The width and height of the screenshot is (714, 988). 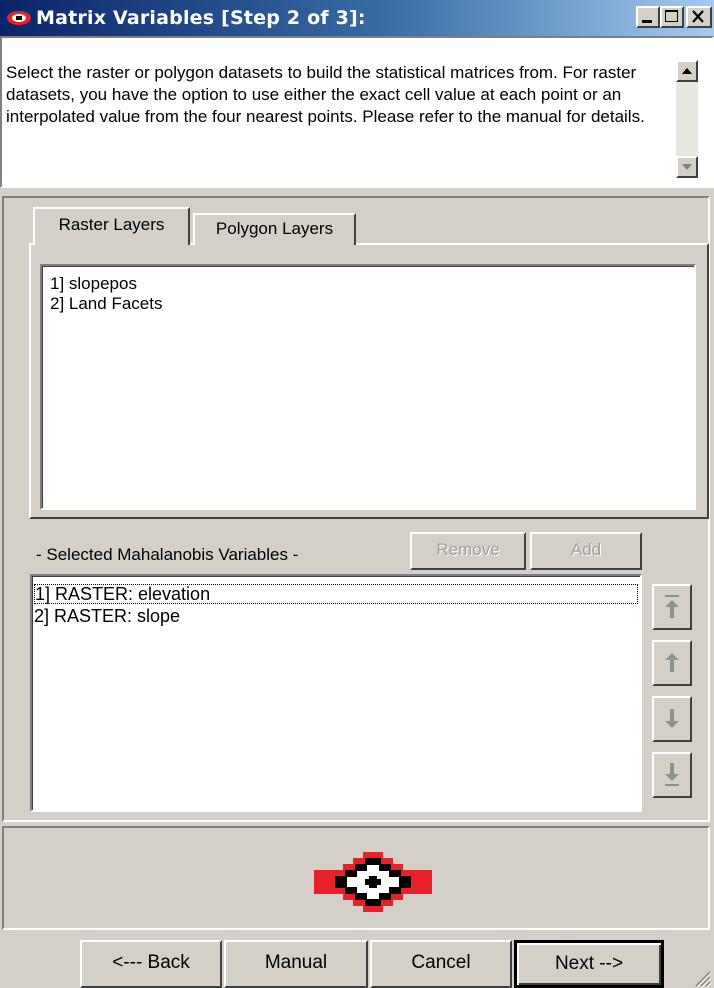 What do you see at coordinates (441, 964) in the screenshot?
I see `cancel-button: Cancel` at bounding box center [441, 964].